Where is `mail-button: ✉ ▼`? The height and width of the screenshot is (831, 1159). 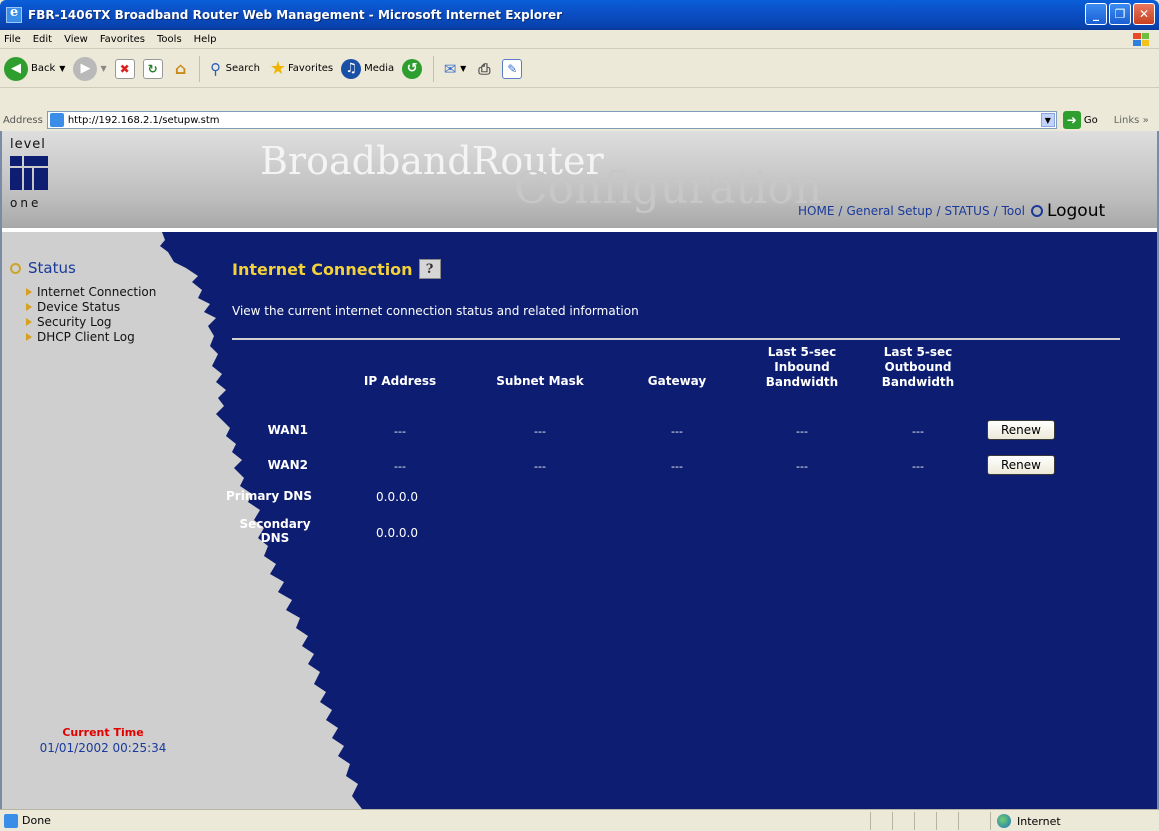 mail-button: ✉ ▼ is located at coordinates (453, 69).